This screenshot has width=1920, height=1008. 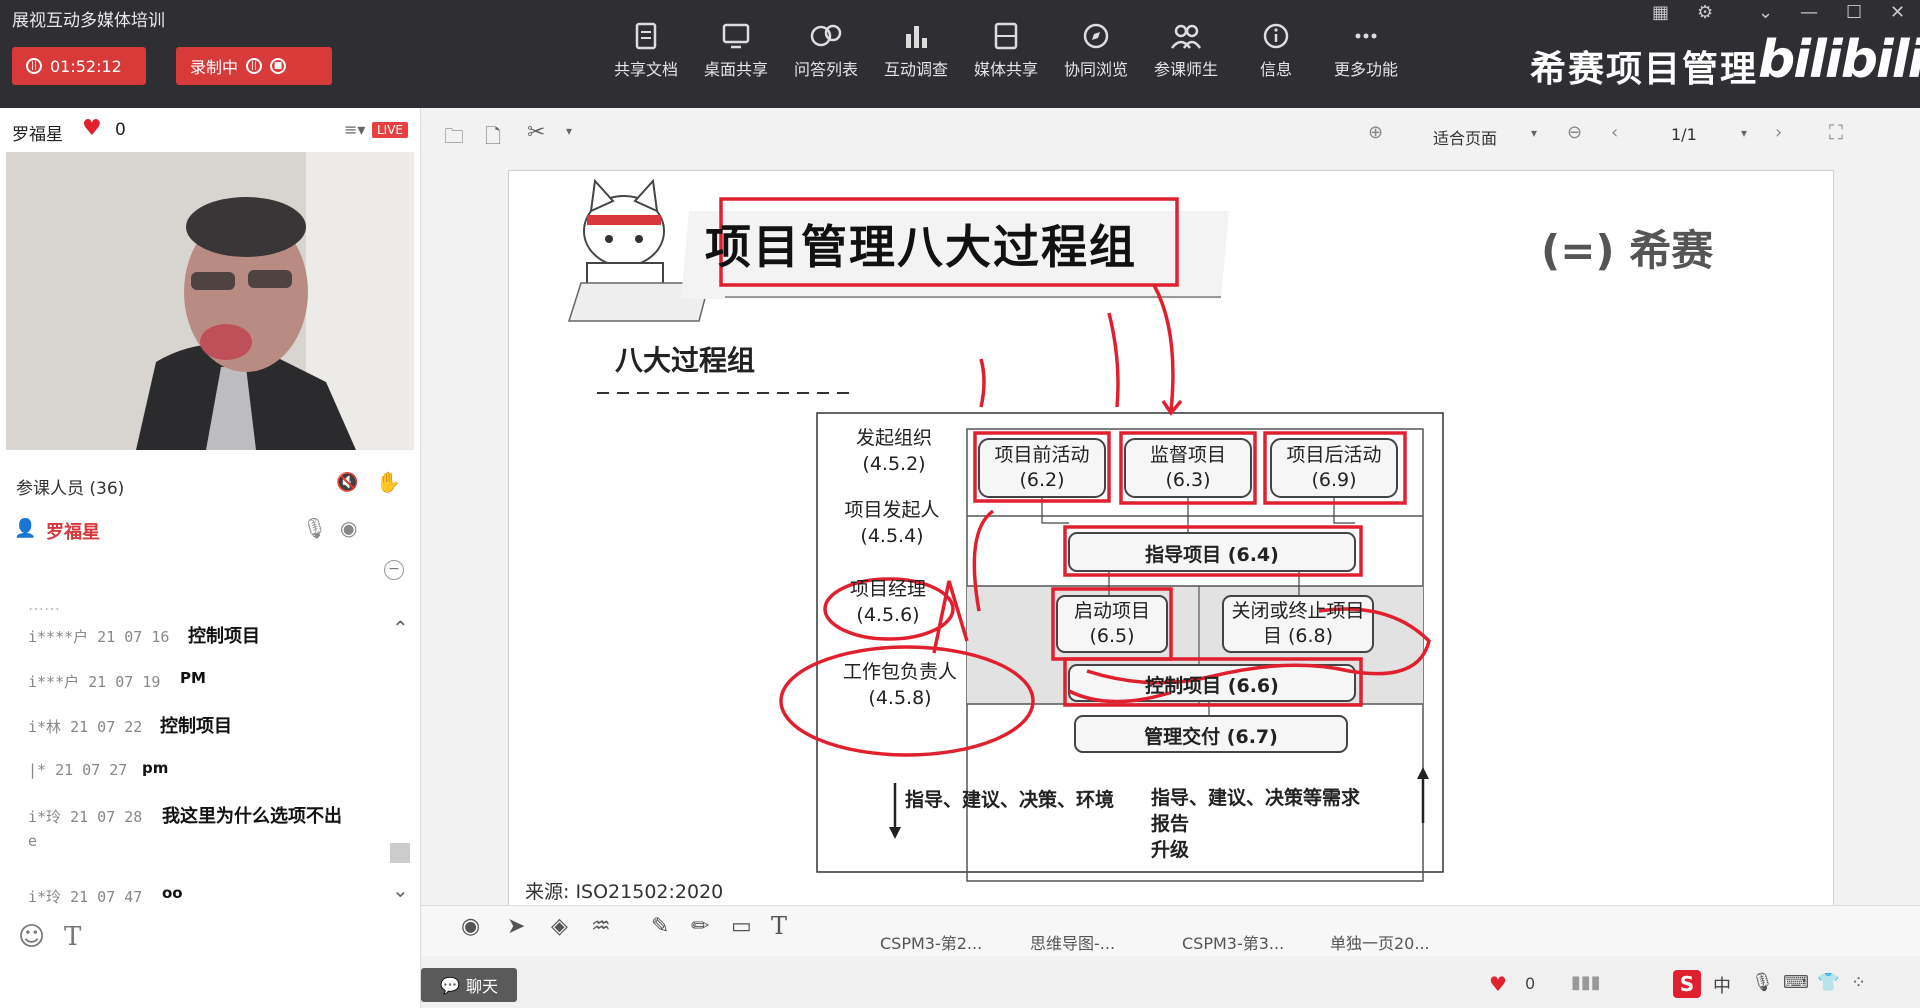 What do you see at coordinates (569, 131) in the screenshot?
I see `dropdown-arrow-icon: ▾` at bounding box center [569, 131].